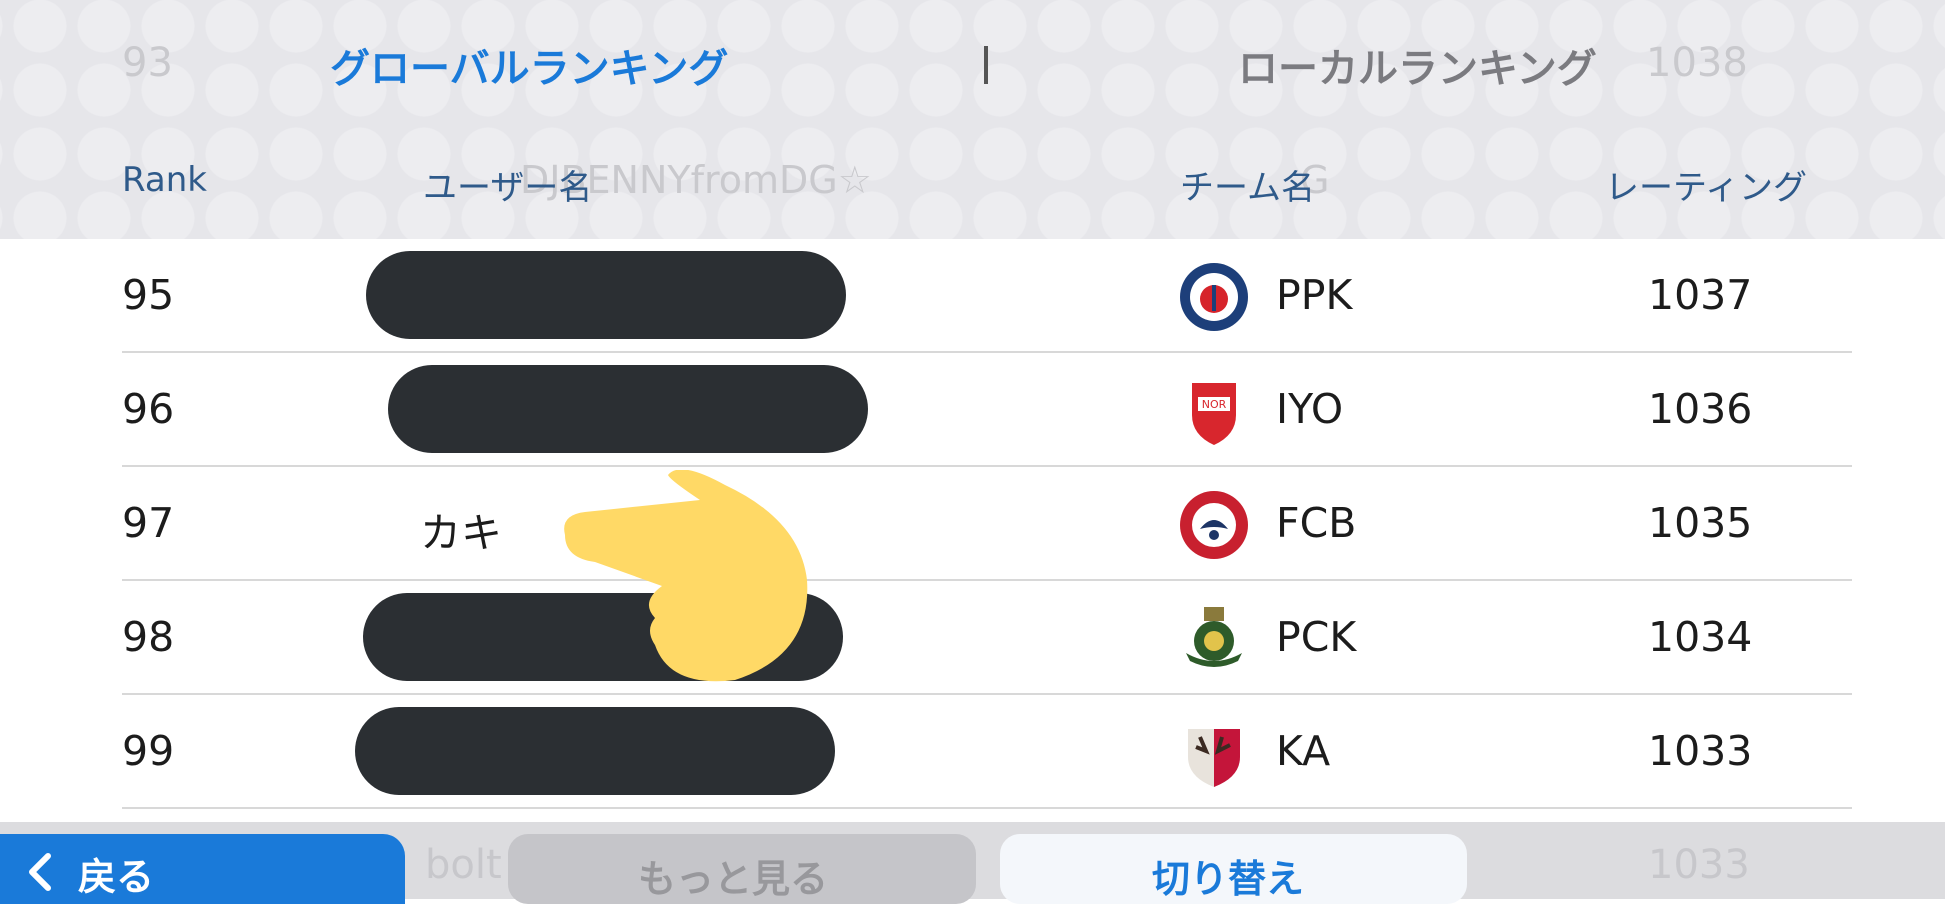  What do you see at coordinates (733, 879) in the screenshot?
I see `see-more-label: もっと見る` at bounding box center [733, 879].